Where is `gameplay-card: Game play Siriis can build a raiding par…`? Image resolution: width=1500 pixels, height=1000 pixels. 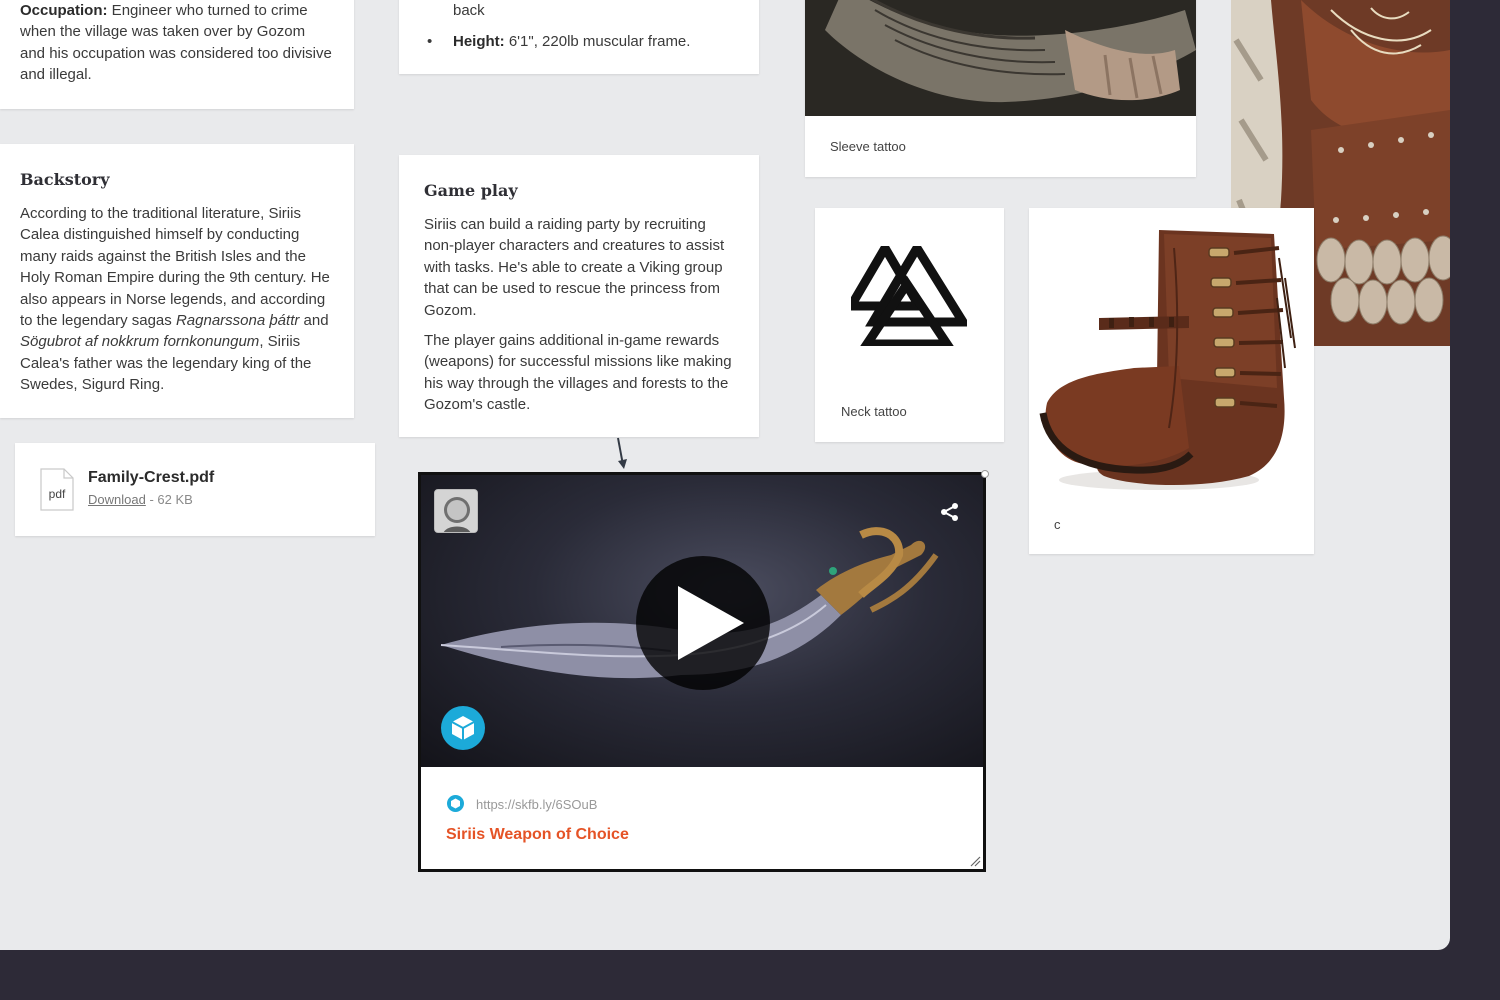 gameplay-card: Game play Siriis can build a raiding par… is located at coordinates (579, 296).